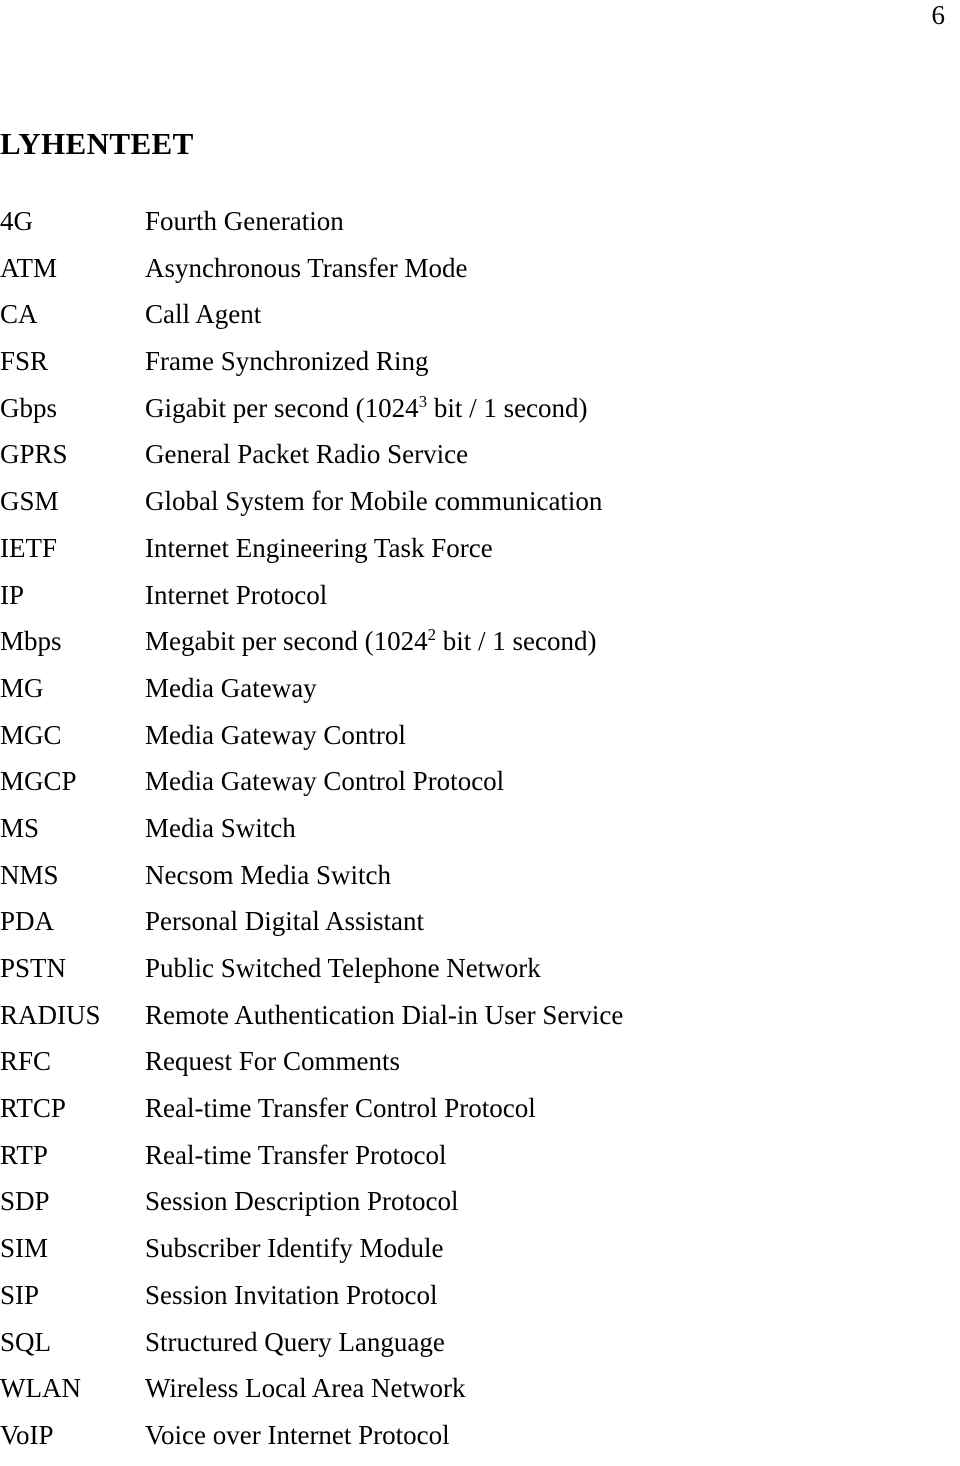 The image size is (960, 1466). I want to click on abbreviation-term: MGC, so click(31, 734).